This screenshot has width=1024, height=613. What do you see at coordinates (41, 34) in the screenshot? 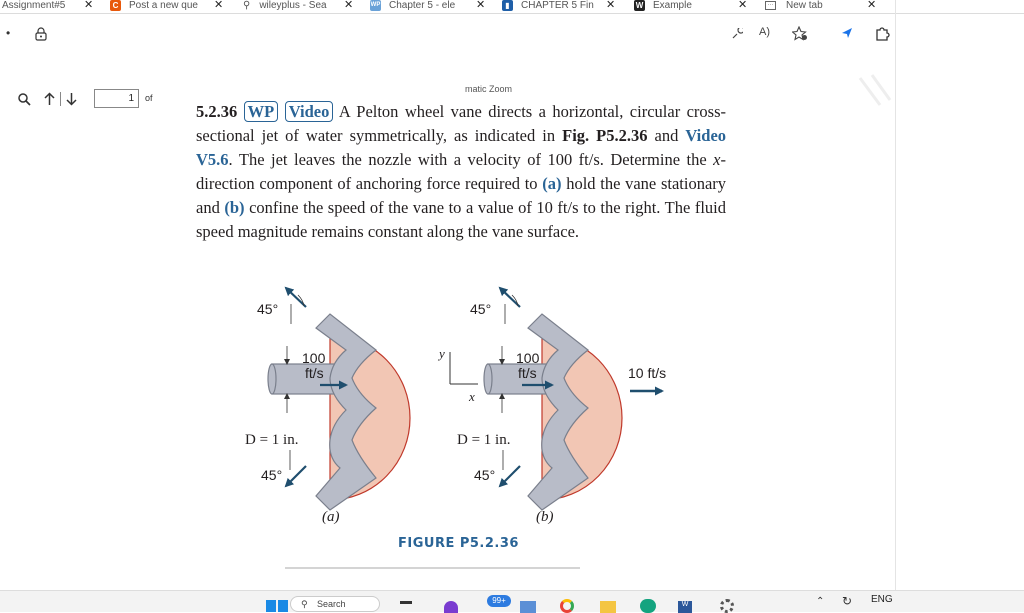
I see `lock-icon` at bounding box center [41, 34].